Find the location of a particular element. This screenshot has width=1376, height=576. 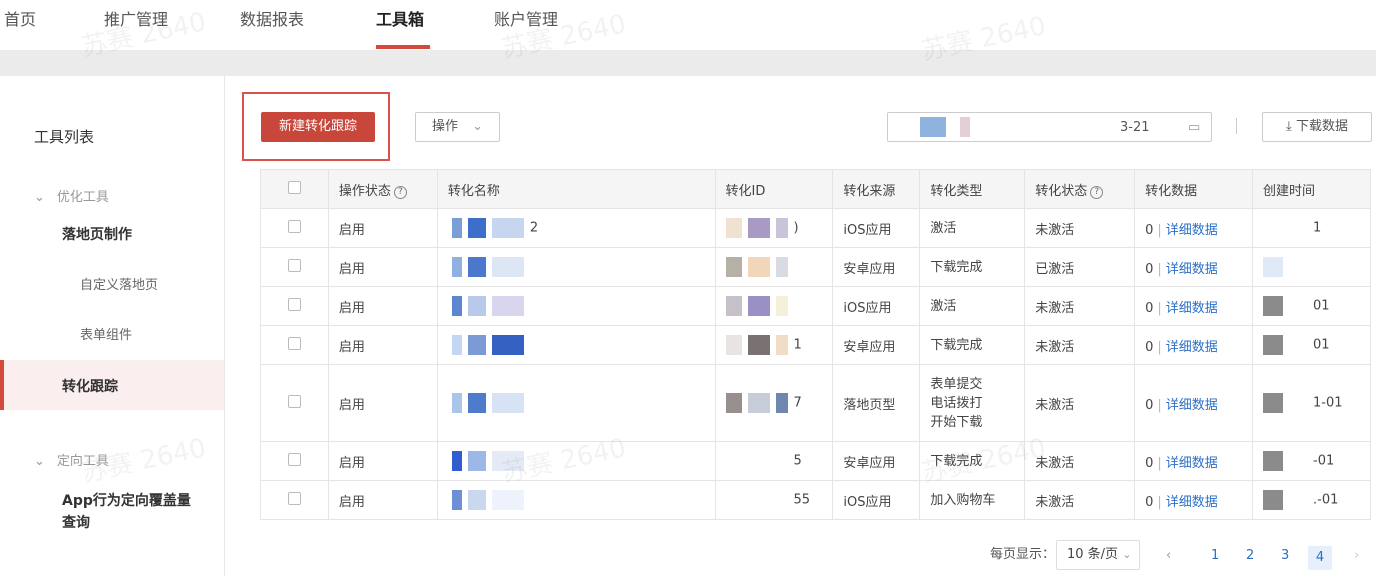

table-row: 启用 iOS应用 激活 未激活 0 | 详细数据 01 is located at coordinates (815, 306).